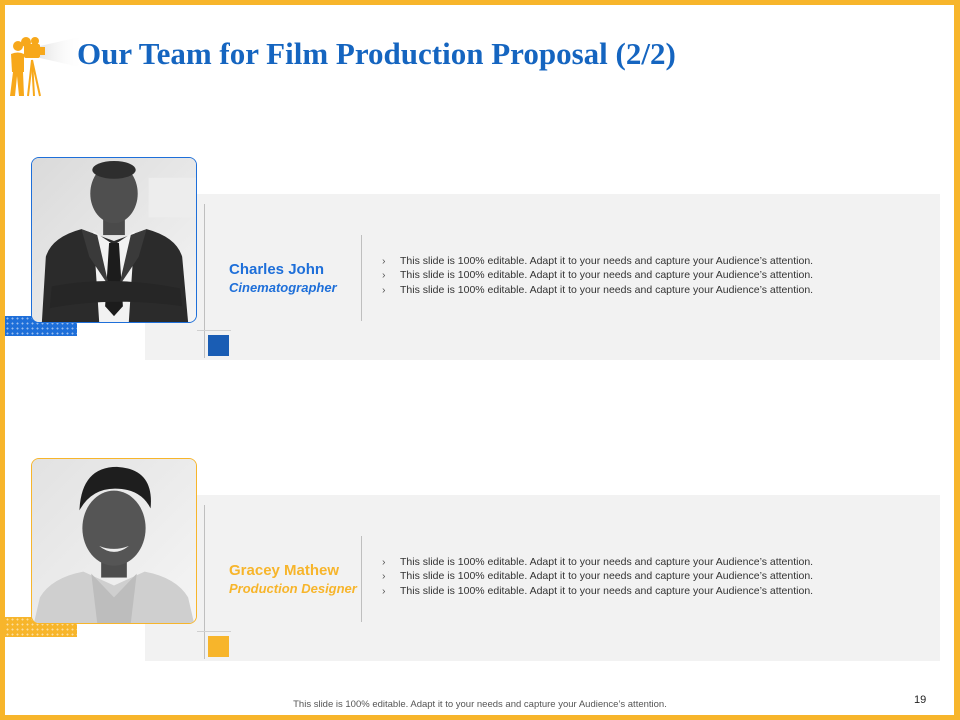 The width and height of the screenshot is (960, 720). Describe the element at coordinates (114, 541) in the screenshot. I see `member-photo-gracey` at that location.